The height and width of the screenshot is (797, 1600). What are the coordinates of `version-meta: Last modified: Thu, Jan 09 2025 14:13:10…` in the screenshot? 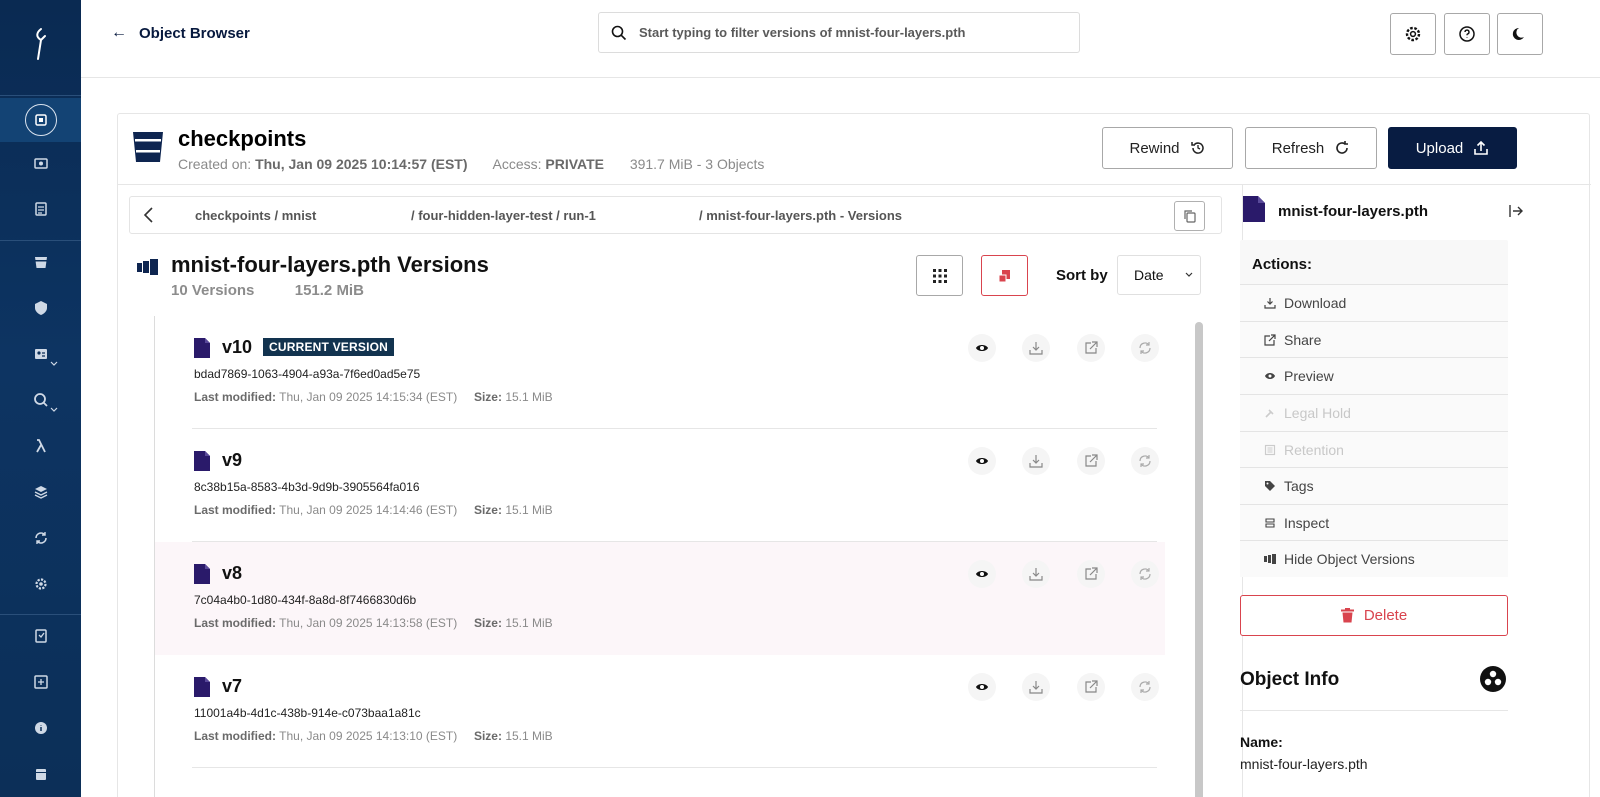 It's located at (373, 736).